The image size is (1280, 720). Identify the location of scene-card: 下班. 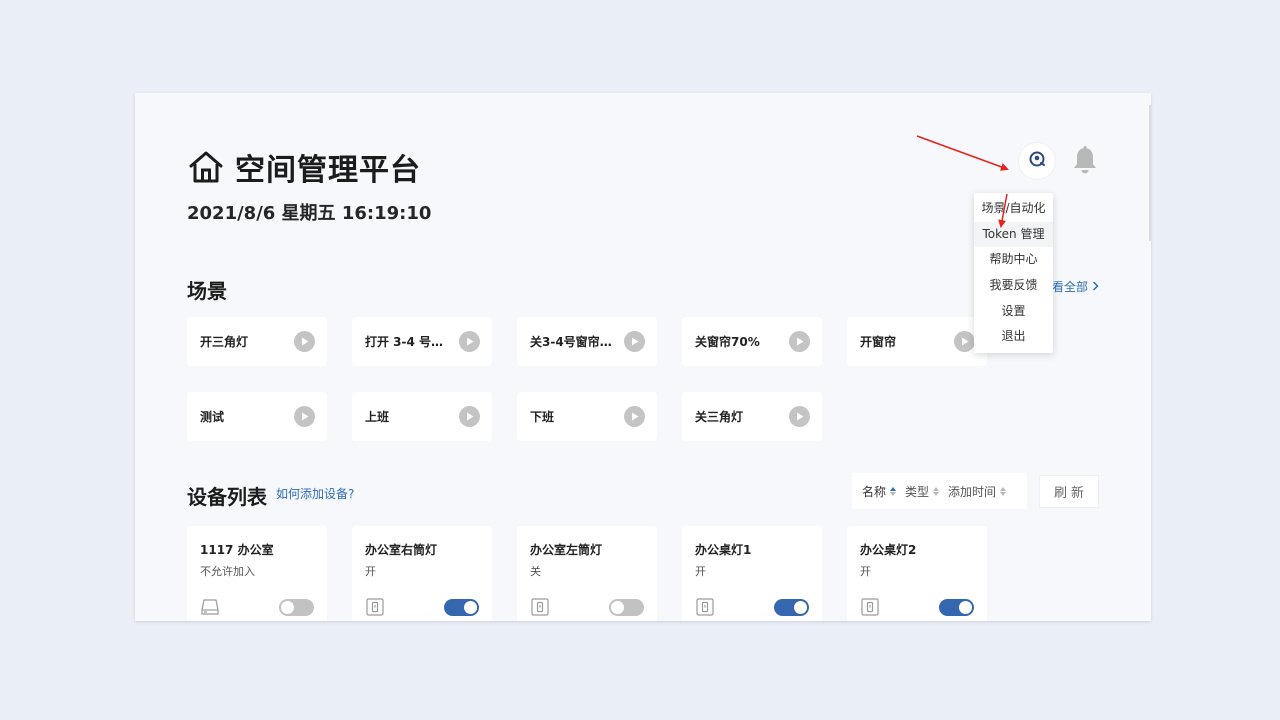
(587, 416).